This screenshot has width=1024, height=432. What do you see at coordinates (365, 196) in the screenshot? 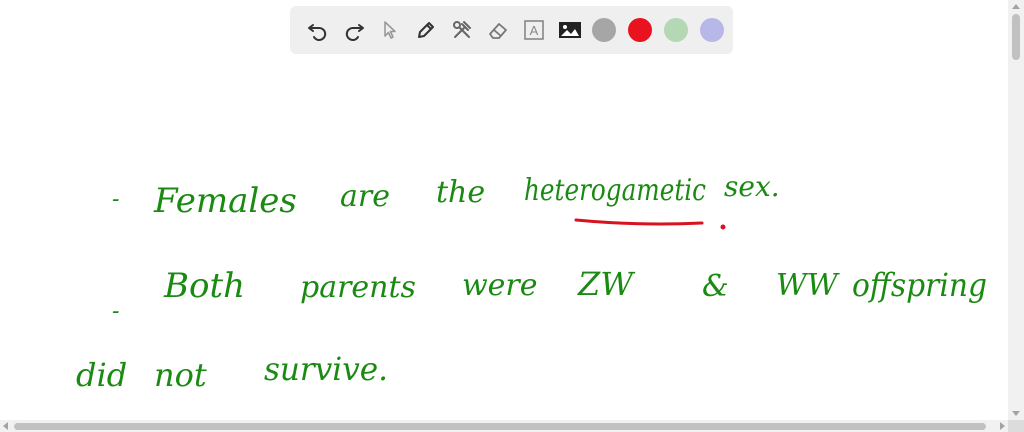
I see `line1-word-are: are` at bounding box center [365, 196].